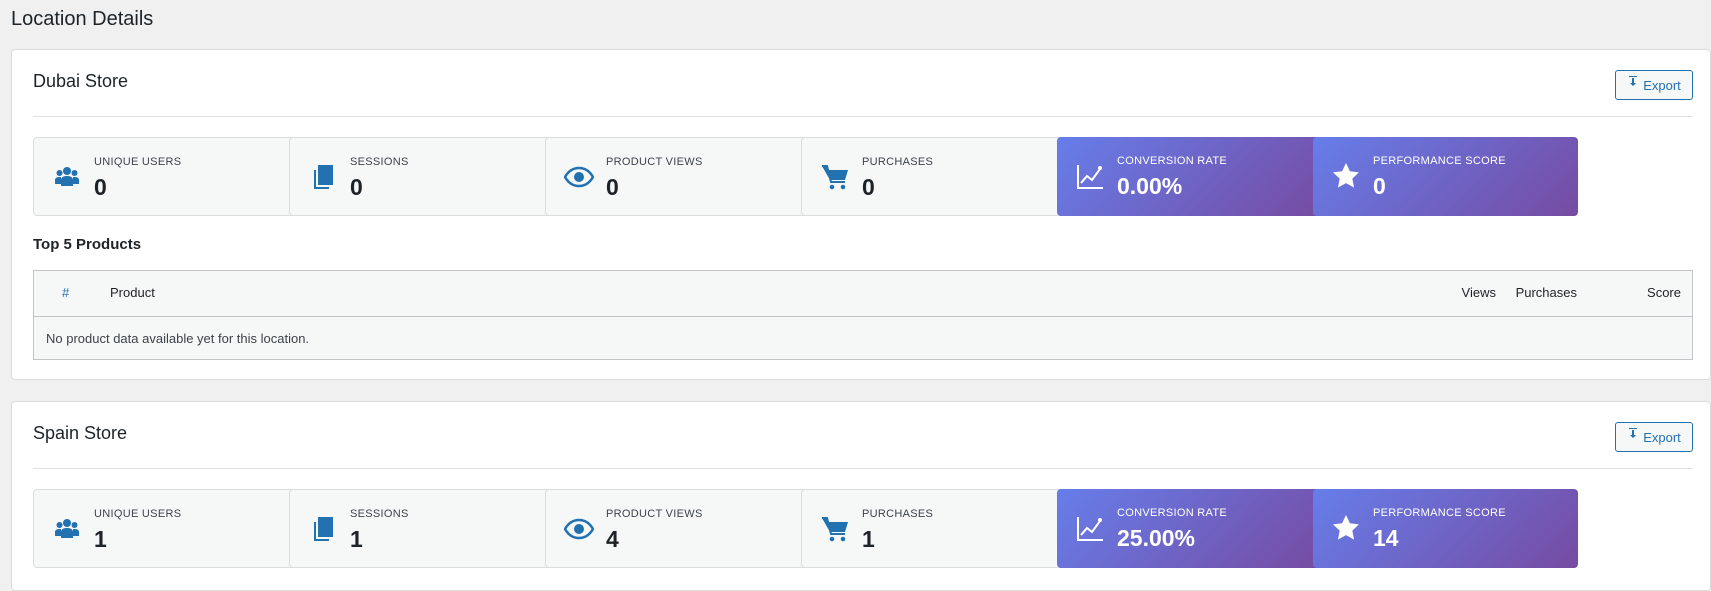 This screenshot has height=591, width=1711. Describe the element at coordinates (1664, 292) in the screenshot. I see `column-header-score: Score` at that location.